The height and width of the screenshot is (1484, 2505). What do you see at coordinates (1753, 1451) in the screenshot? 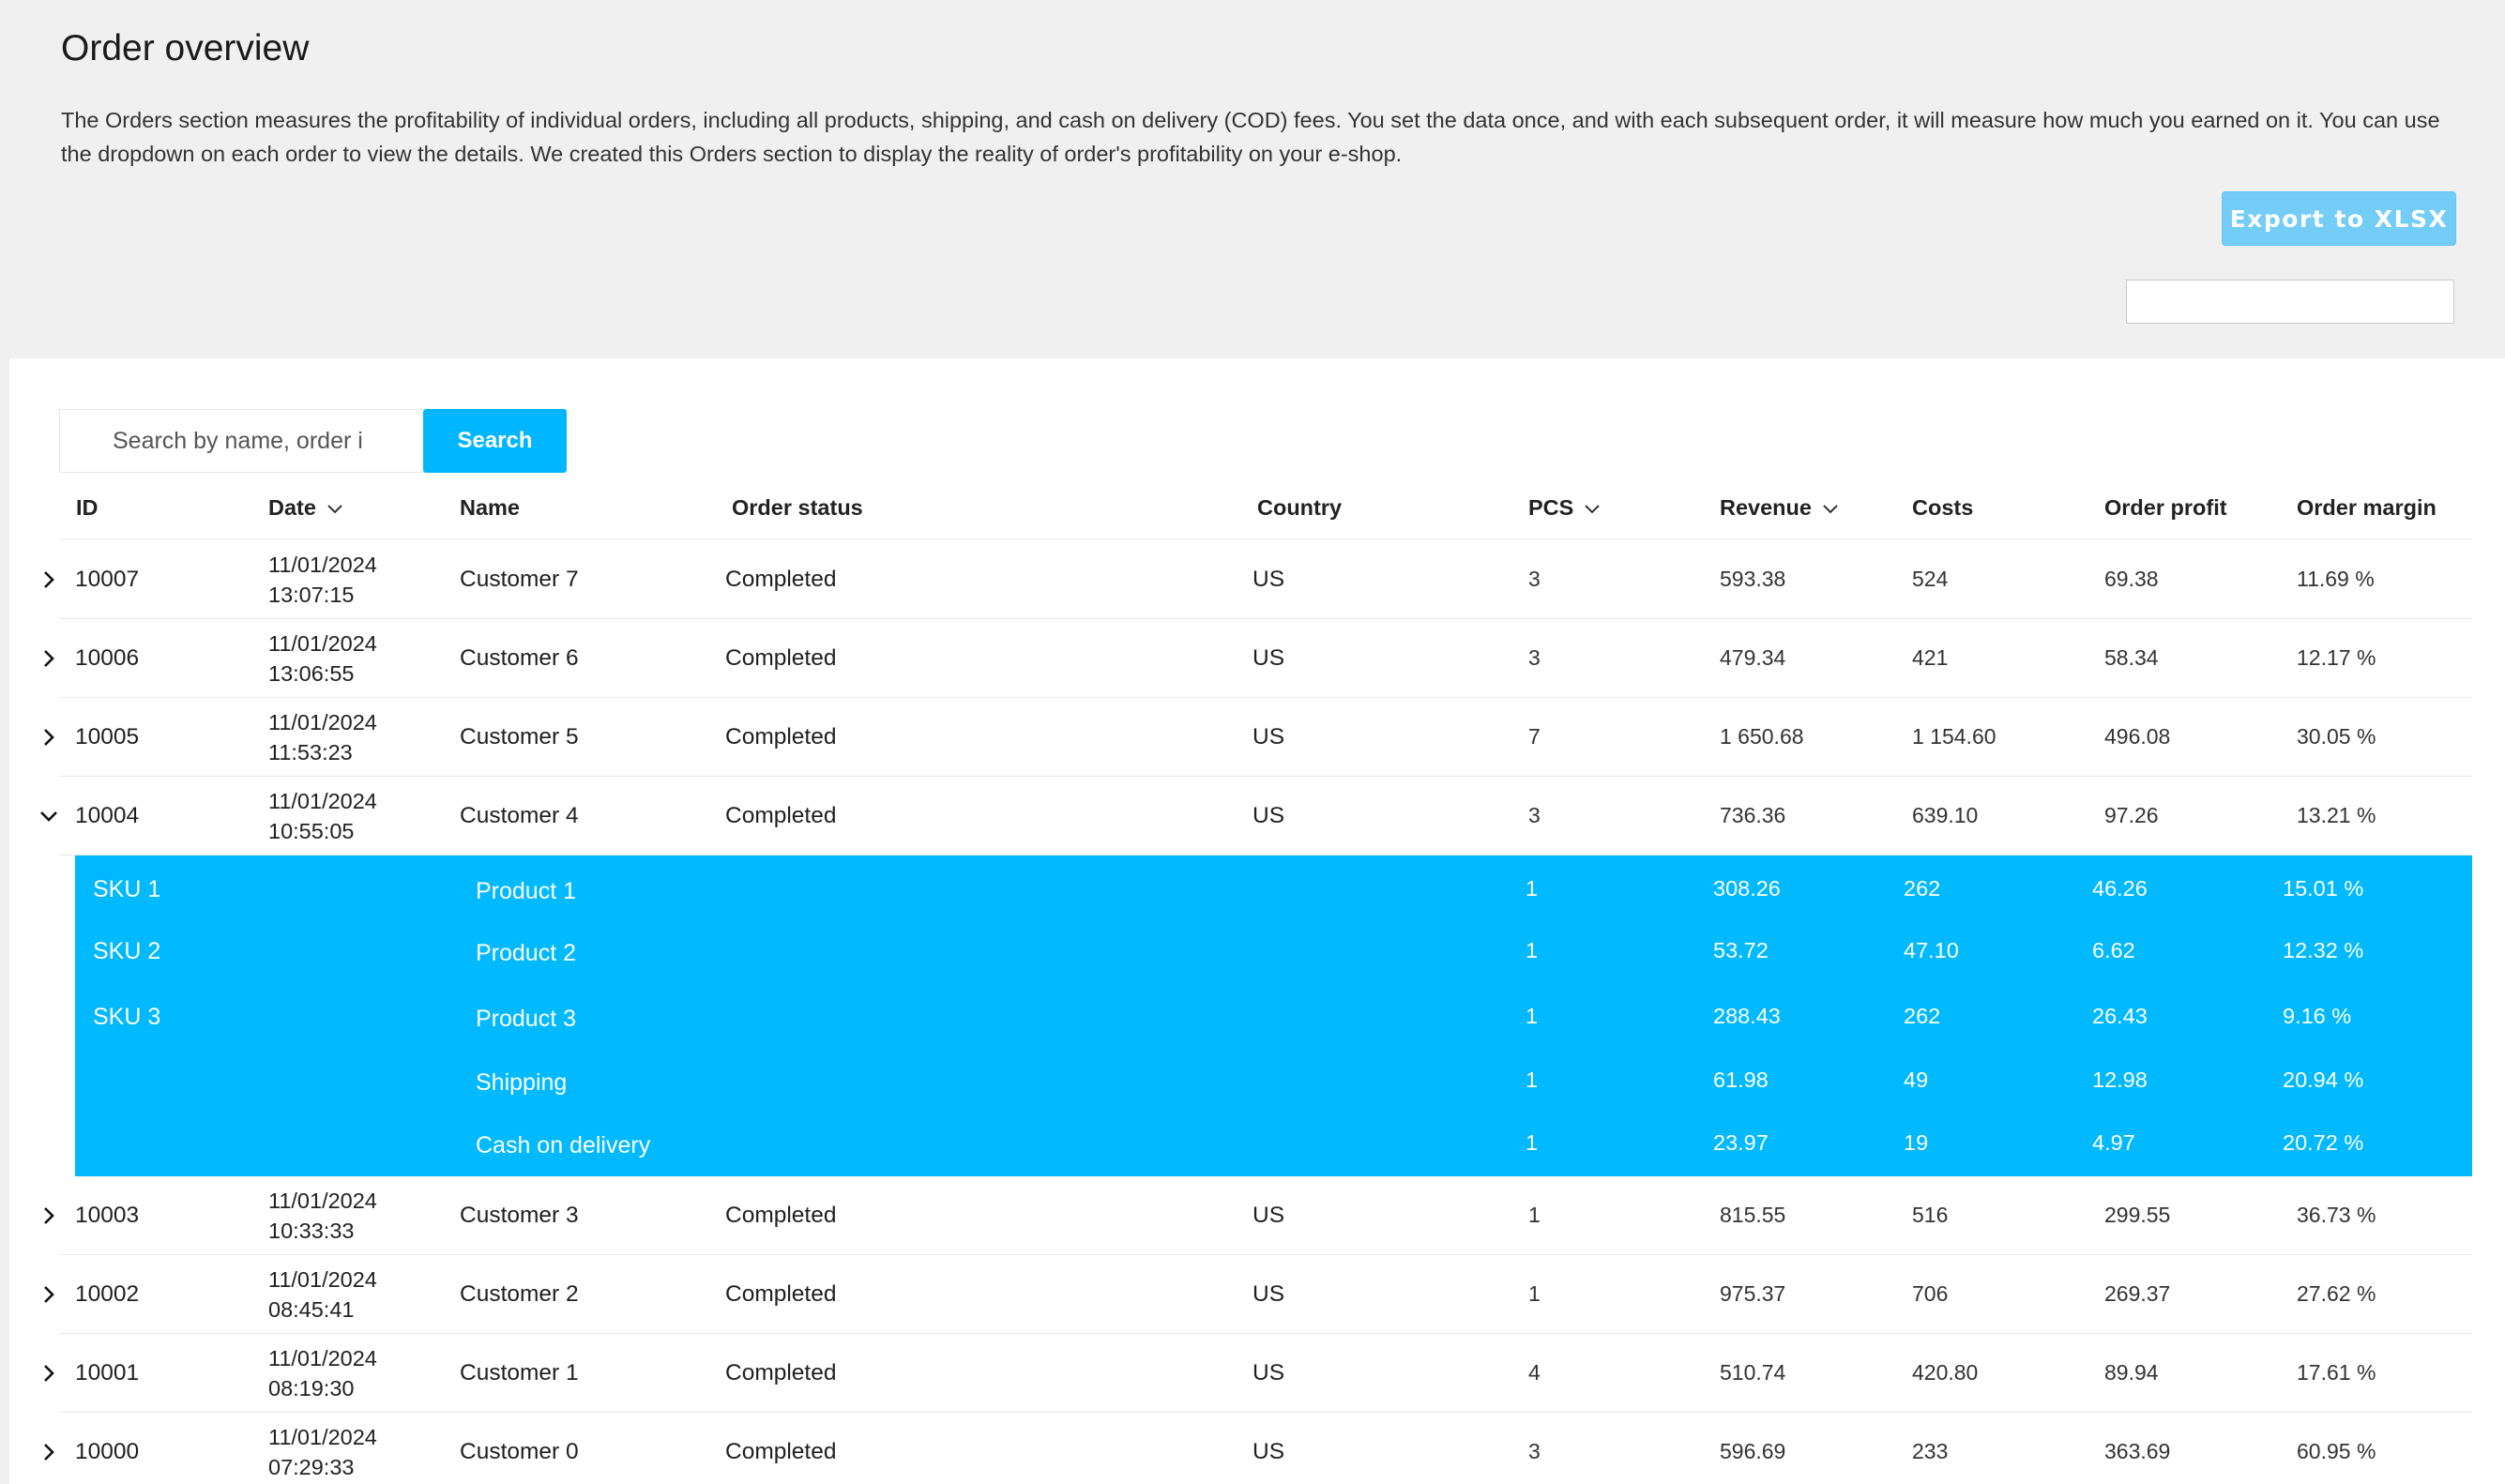
I see `order-revenue: 596.69` at bounding box center [1753, 1451].